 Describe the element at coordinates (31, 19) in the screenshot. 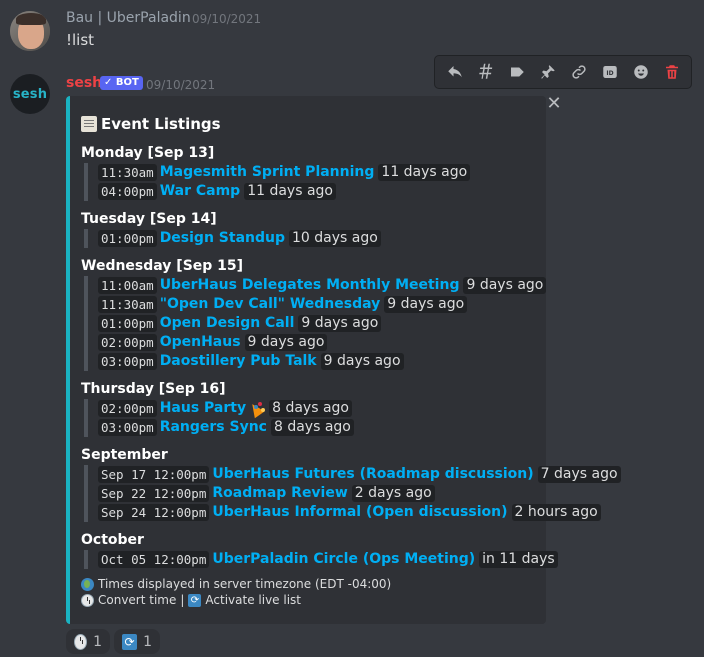

I see `avatar-hair` at that location.